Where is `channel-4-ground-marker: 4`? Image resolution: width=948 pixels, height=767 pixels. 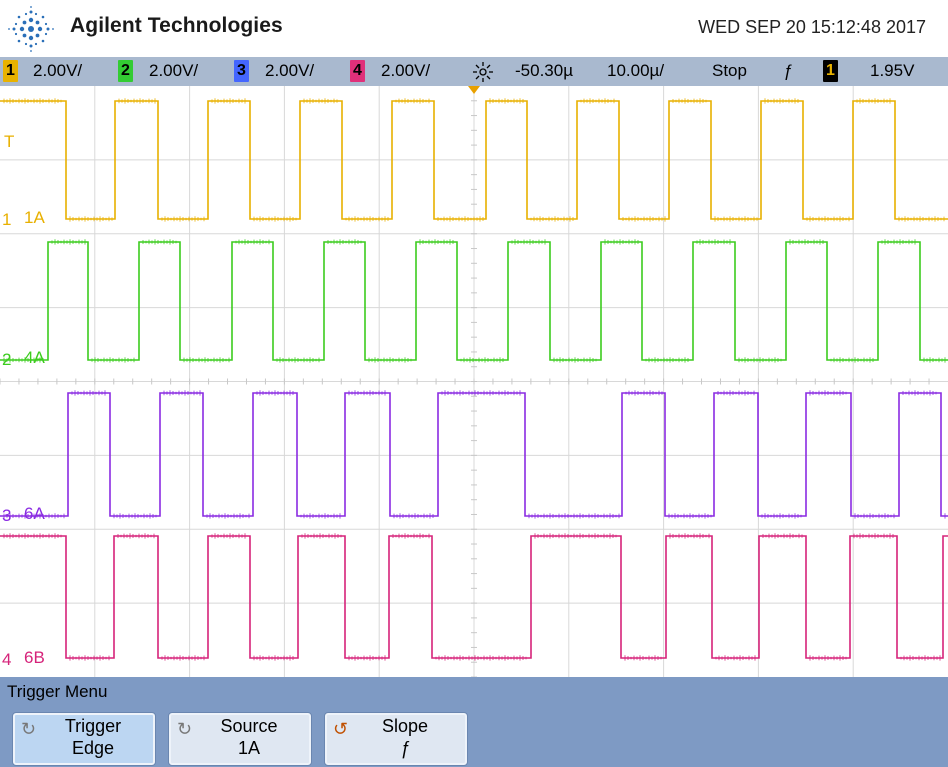
channel-4-ground-marker: 4 is located at coordinates (6, 660).